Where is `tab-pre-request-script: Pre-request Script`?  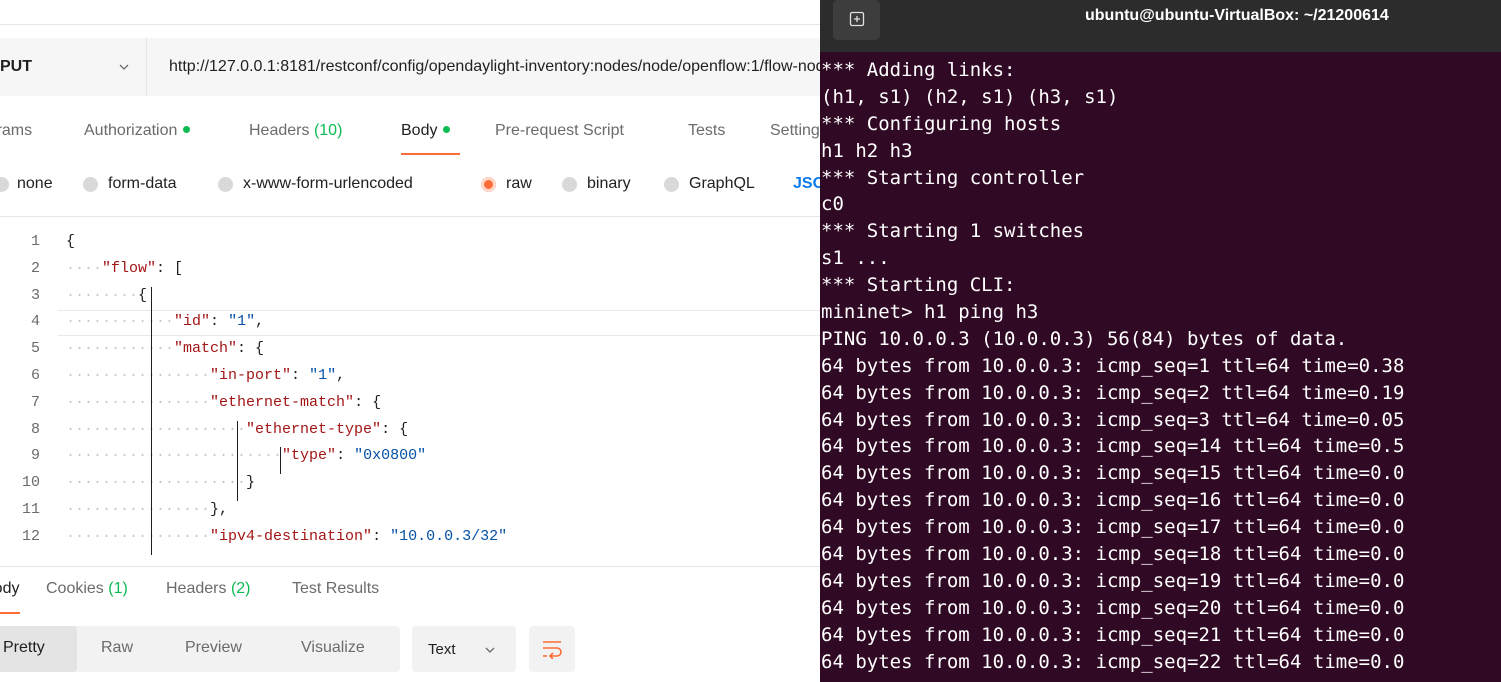
tab-pre-request-script: Pre-request Script is located at coordinates (559, 131).